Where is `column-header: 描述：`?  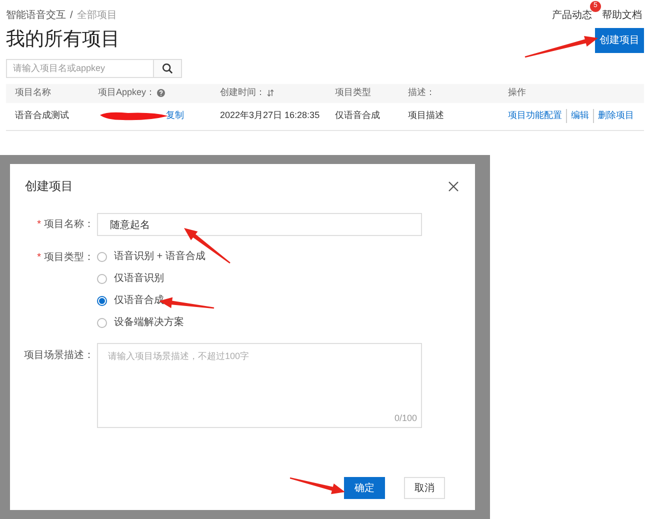
column-header: 描述： is located at coordinates (421, 93).